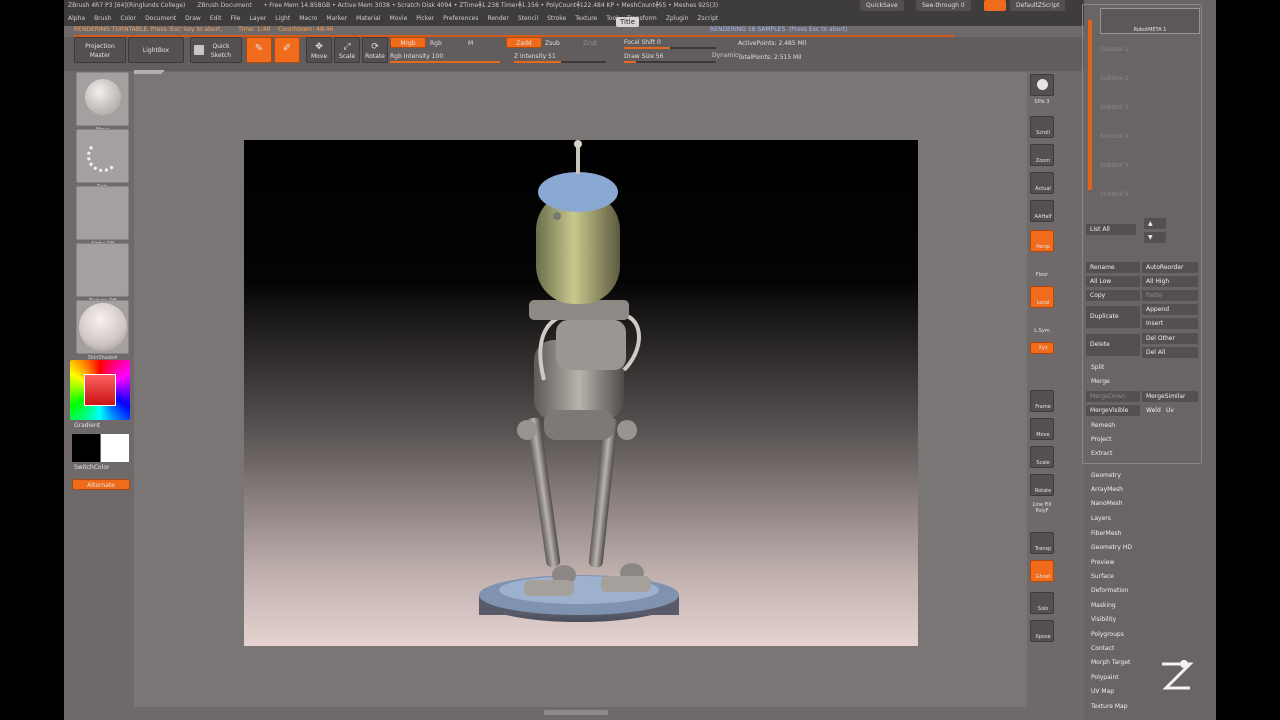 The height and width of the screenshot is (720, 1280). What do you see at coordinates (1042, 401) in the screenshot?
I see `frame-button: Frame` at bounding box center [1042, 401].